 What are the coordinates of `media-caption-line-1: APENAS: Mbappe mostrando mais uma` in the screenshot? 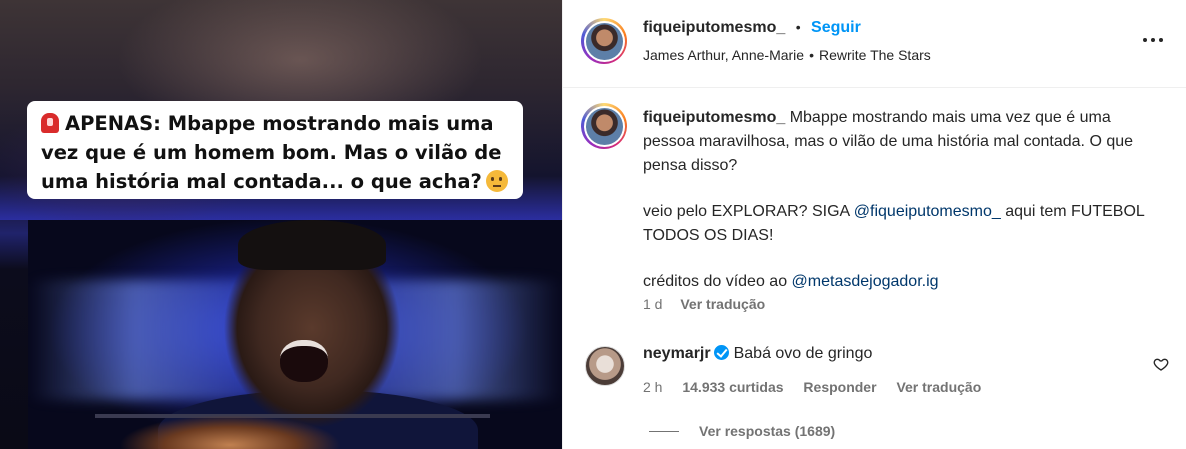 It's located at (279, 123).